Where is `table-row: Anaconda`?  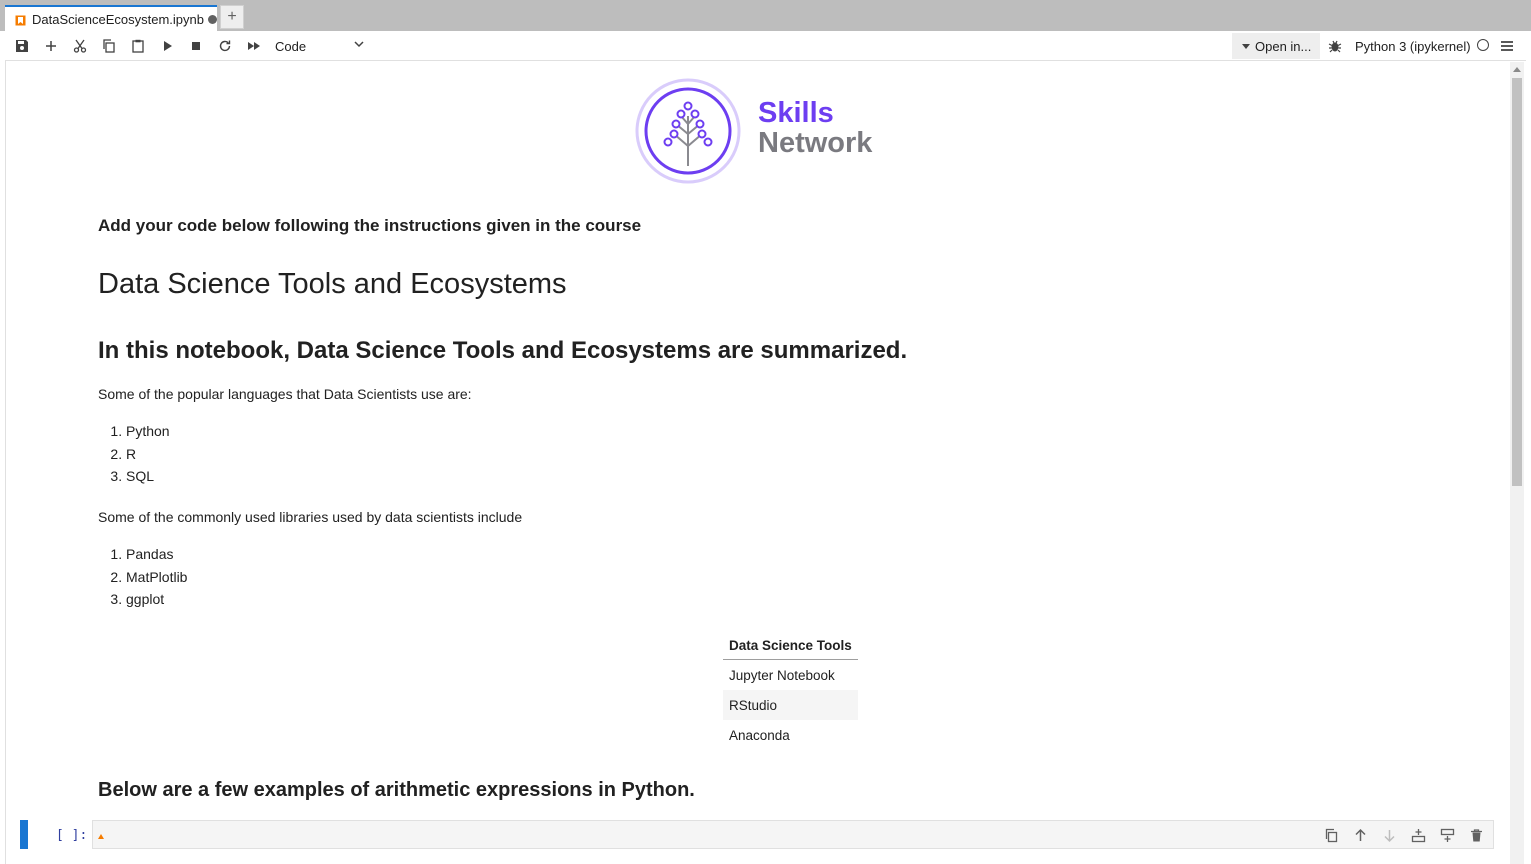 table-row: Anaconda is located at coordinates (790, 735).